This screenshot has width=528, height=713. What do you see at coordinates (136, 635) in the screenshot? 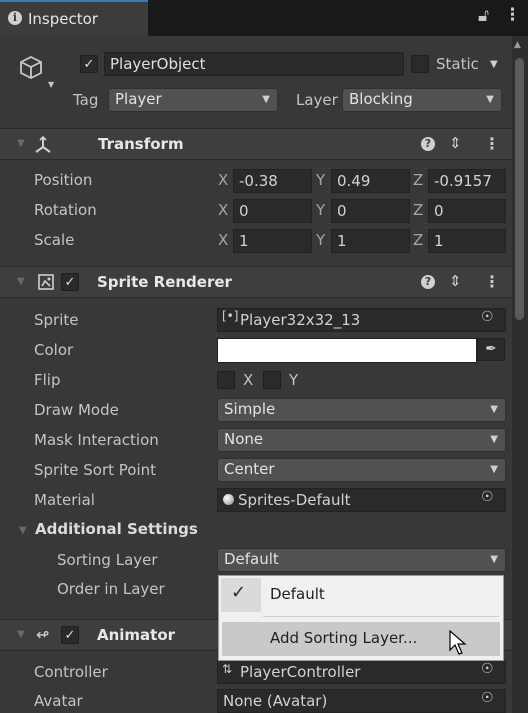
I see `animator-title: Animator` at bounding box center [136, 635].